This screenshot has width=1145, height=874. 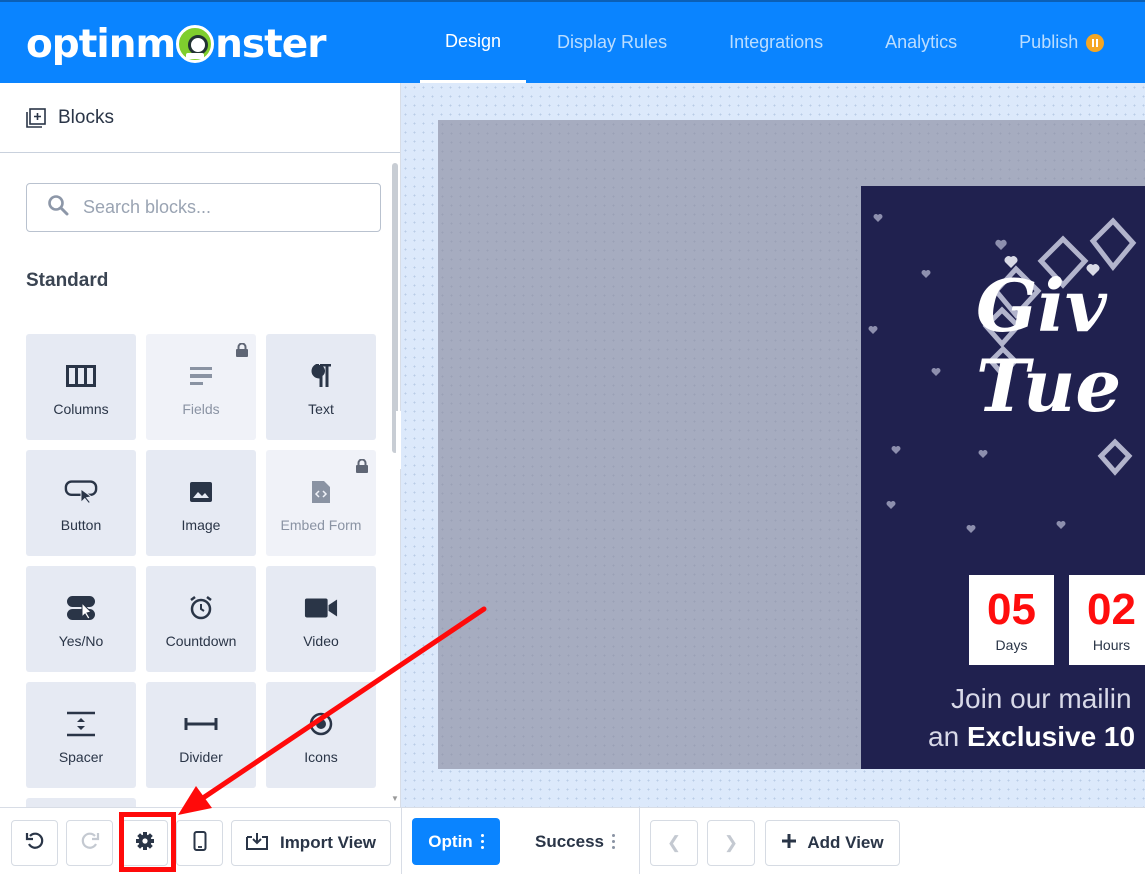 What do you see at coordinates (81, 608) in the screenshot?
I see `yes-no-icon` at bounding box center [81, 608].